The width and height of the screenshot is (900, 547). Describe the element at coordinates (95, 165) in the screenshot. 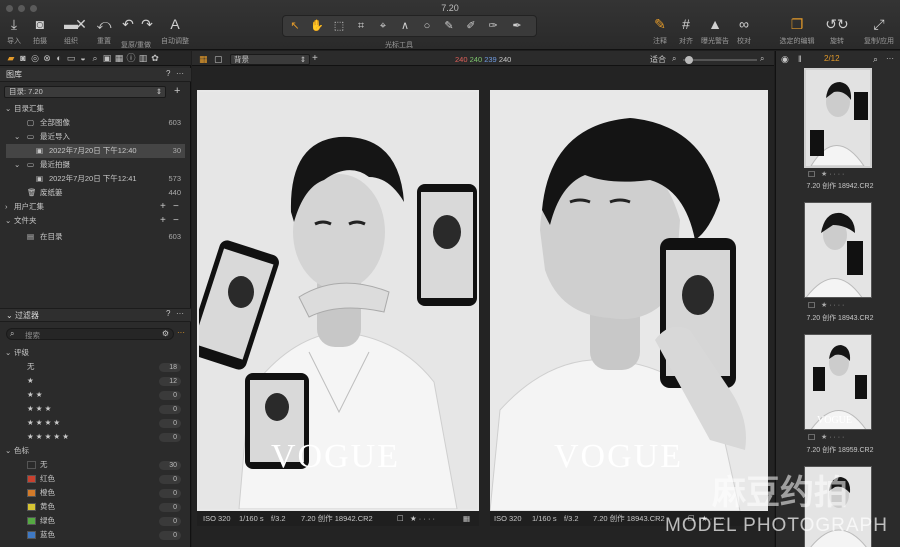

I see `recent-captures-item: ⌄ ▭ 最近拍摄` at that location.